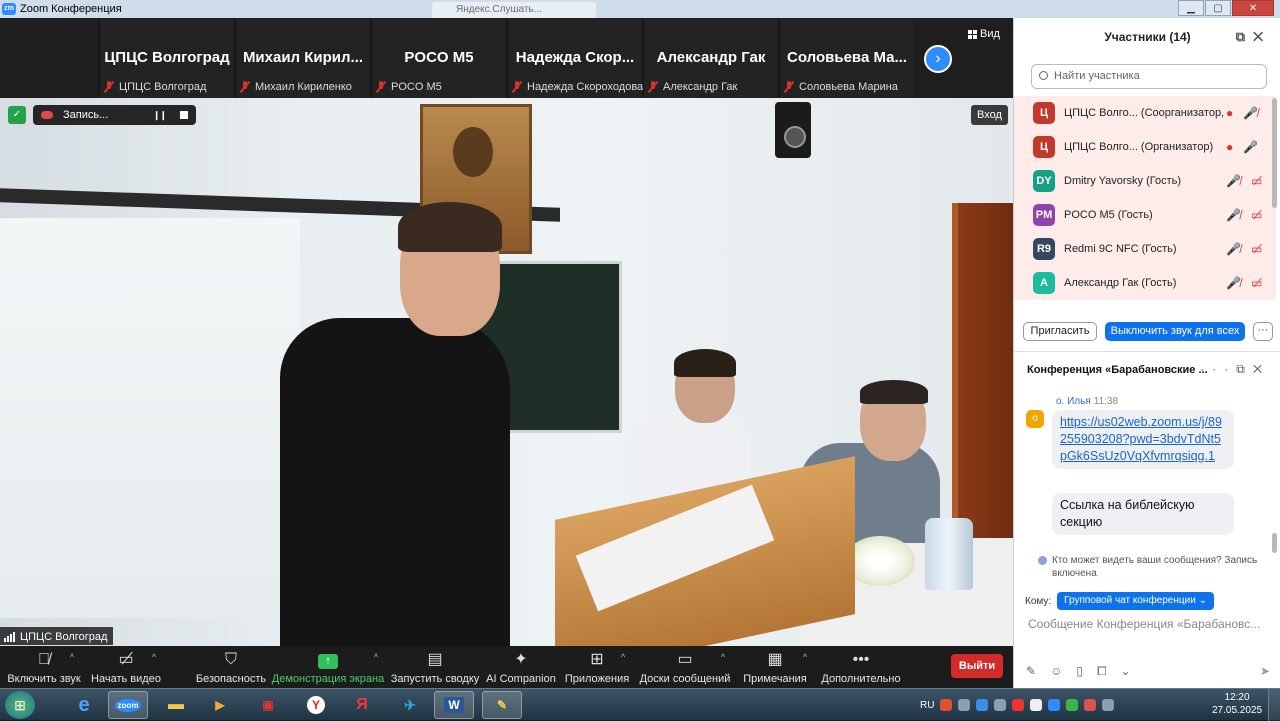 The height and width of the screenshot is (721, 1280). Describe the element at coordinates (1147, 37) in the screenshot. I see `participants-header: Участники (14) ⧉✕` at that location.